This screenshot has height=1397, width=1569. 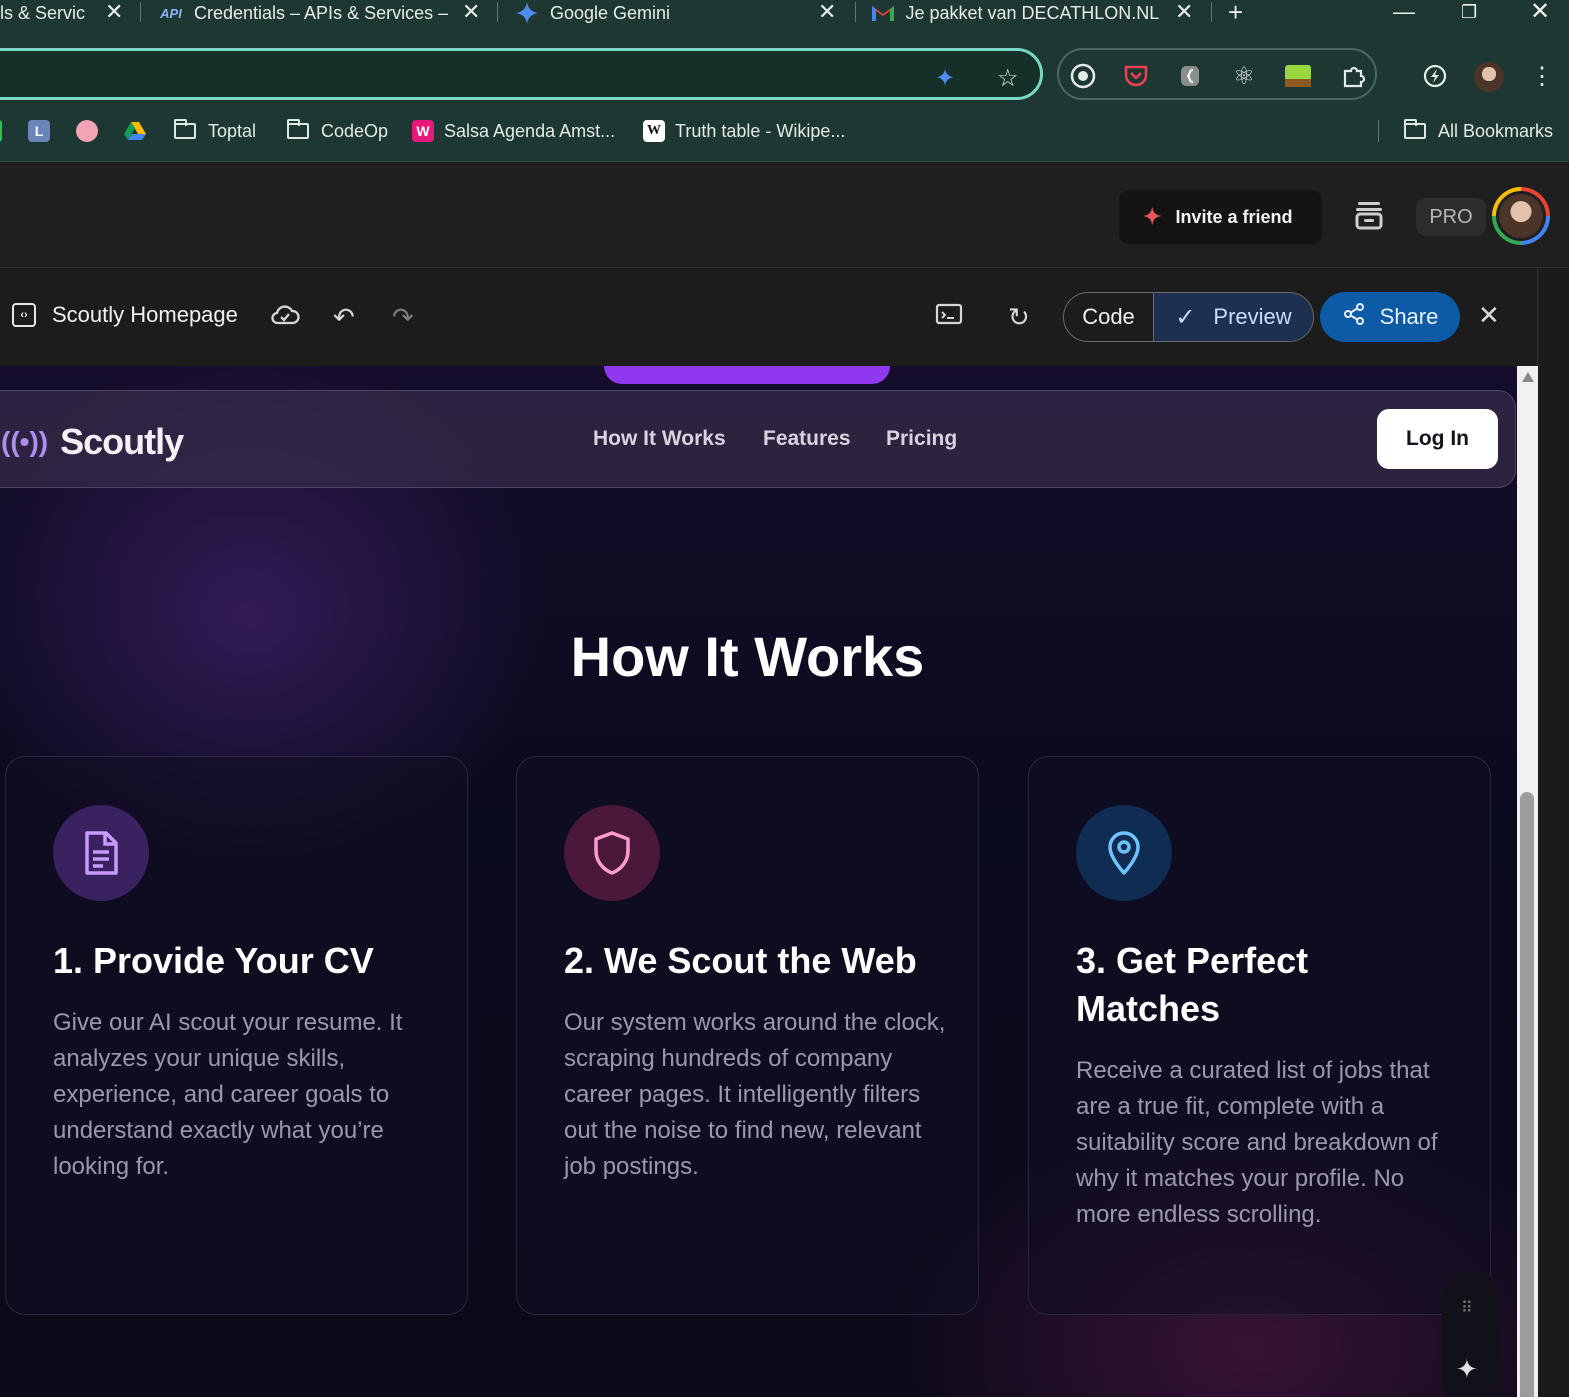 What do you see at coordinates (1124, 853) in the screenshot?
I see `location-pin-icon` at bounding box center [1124, 853].